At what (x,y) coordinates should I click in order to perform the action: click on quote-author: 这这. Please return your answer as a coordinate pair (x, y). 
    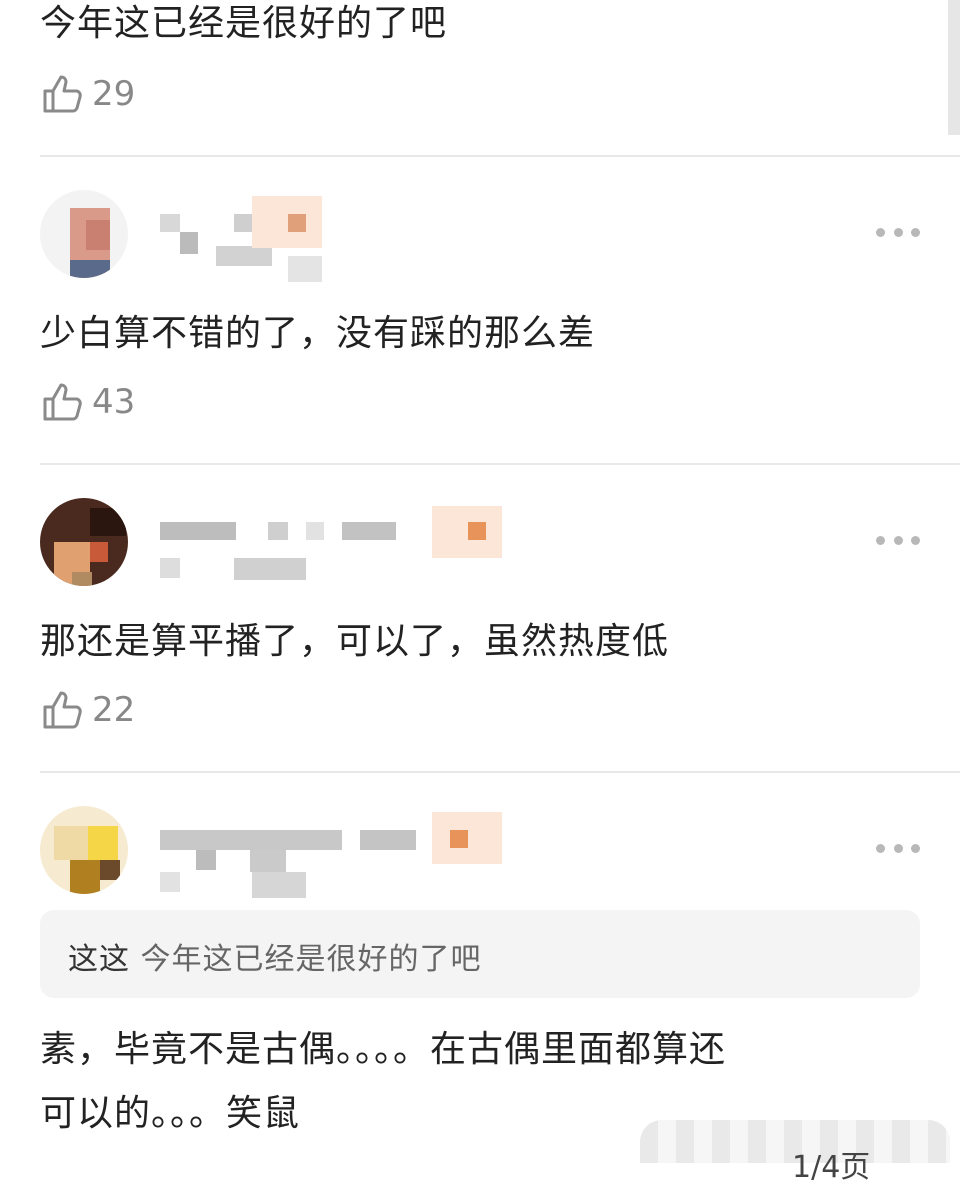
    Looking at the image, I should click on (99, 959).